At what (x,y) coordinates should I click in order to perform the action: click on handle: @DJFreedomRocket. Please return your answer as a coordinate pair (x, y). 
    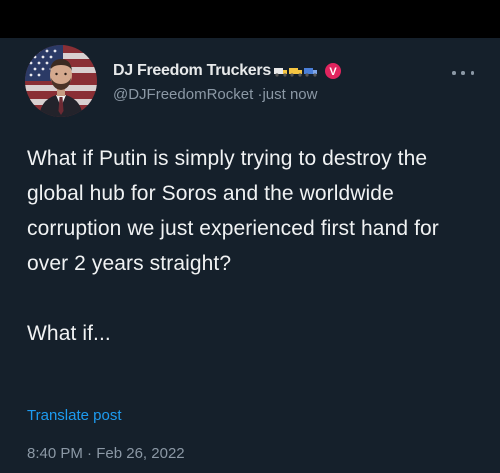
    Looking at the image, I should click on (183, 94).